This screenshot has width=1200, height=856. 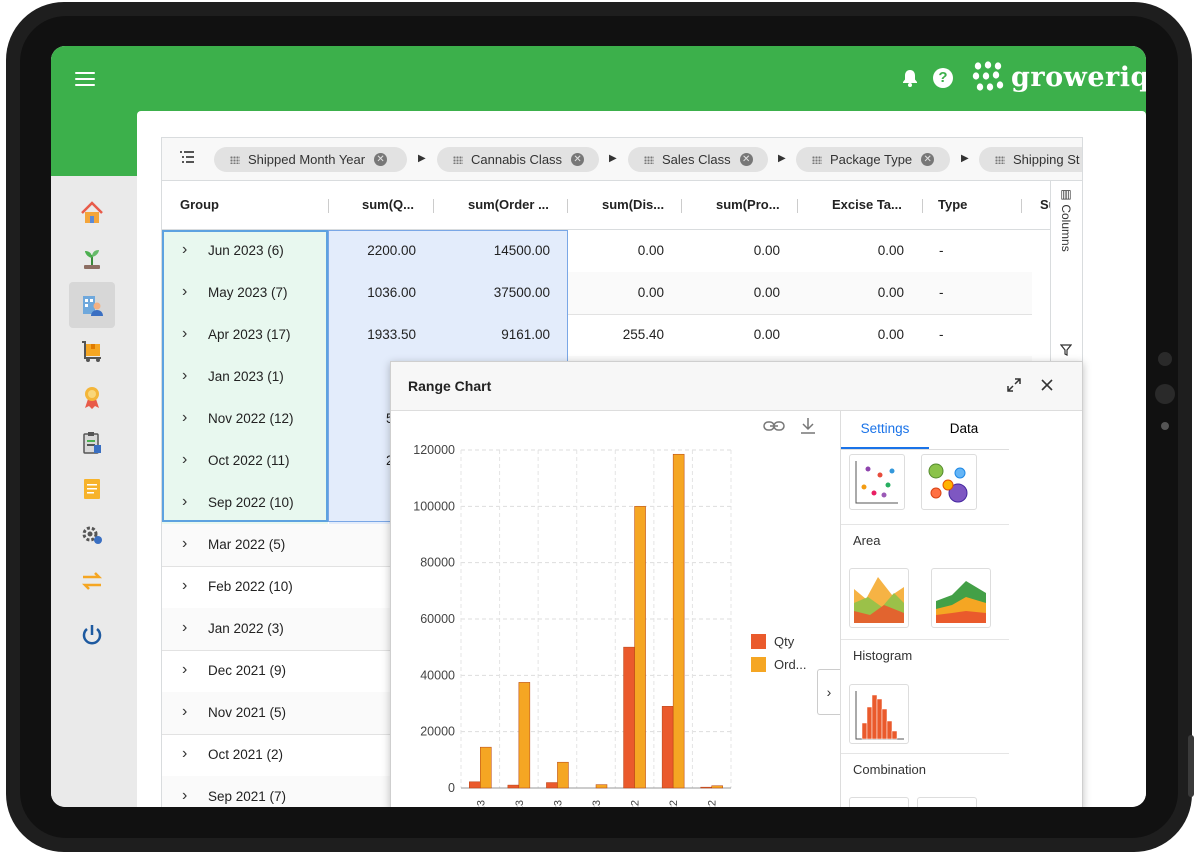 I want to click on nav-employees, so click(x=92, y=305).